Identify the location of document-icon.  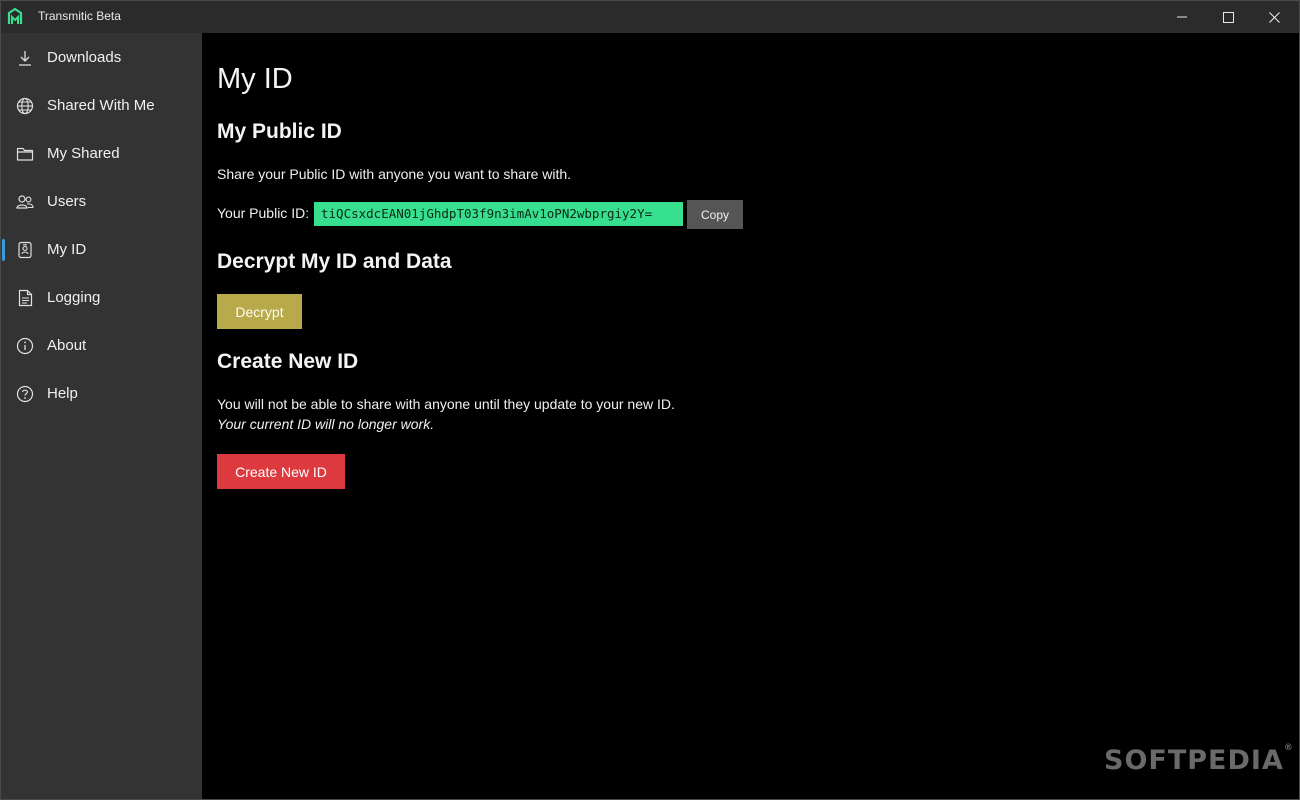
(25, 298).